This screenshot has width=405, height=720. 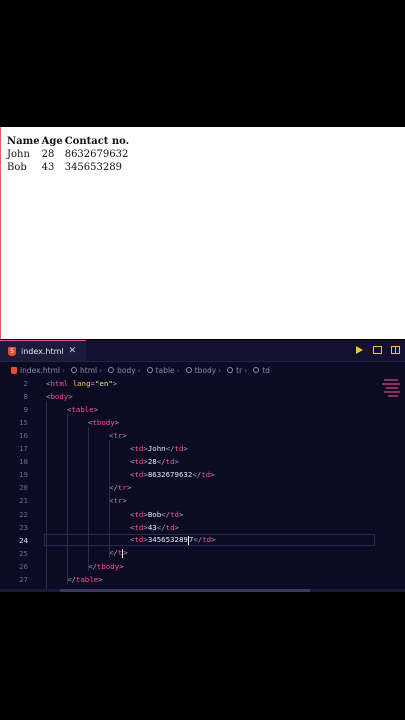 I want to click on code-text: <tbody>, so click(x=103, y=422).